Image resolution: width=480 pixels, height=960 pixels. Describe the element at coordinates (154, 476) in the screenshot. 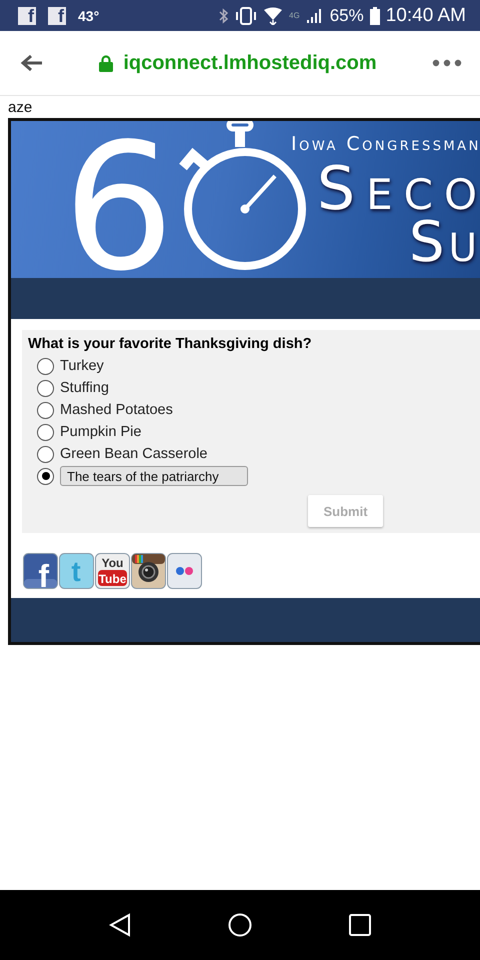

I see `other-answer-field: The tears of the patriarchy` at that location.